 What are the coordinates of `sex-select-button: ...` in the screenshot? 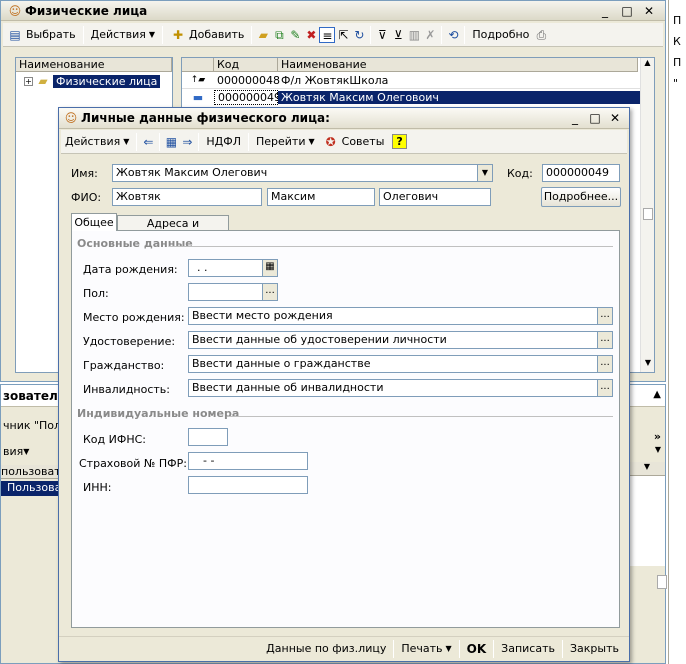 It's located at (270, 292).